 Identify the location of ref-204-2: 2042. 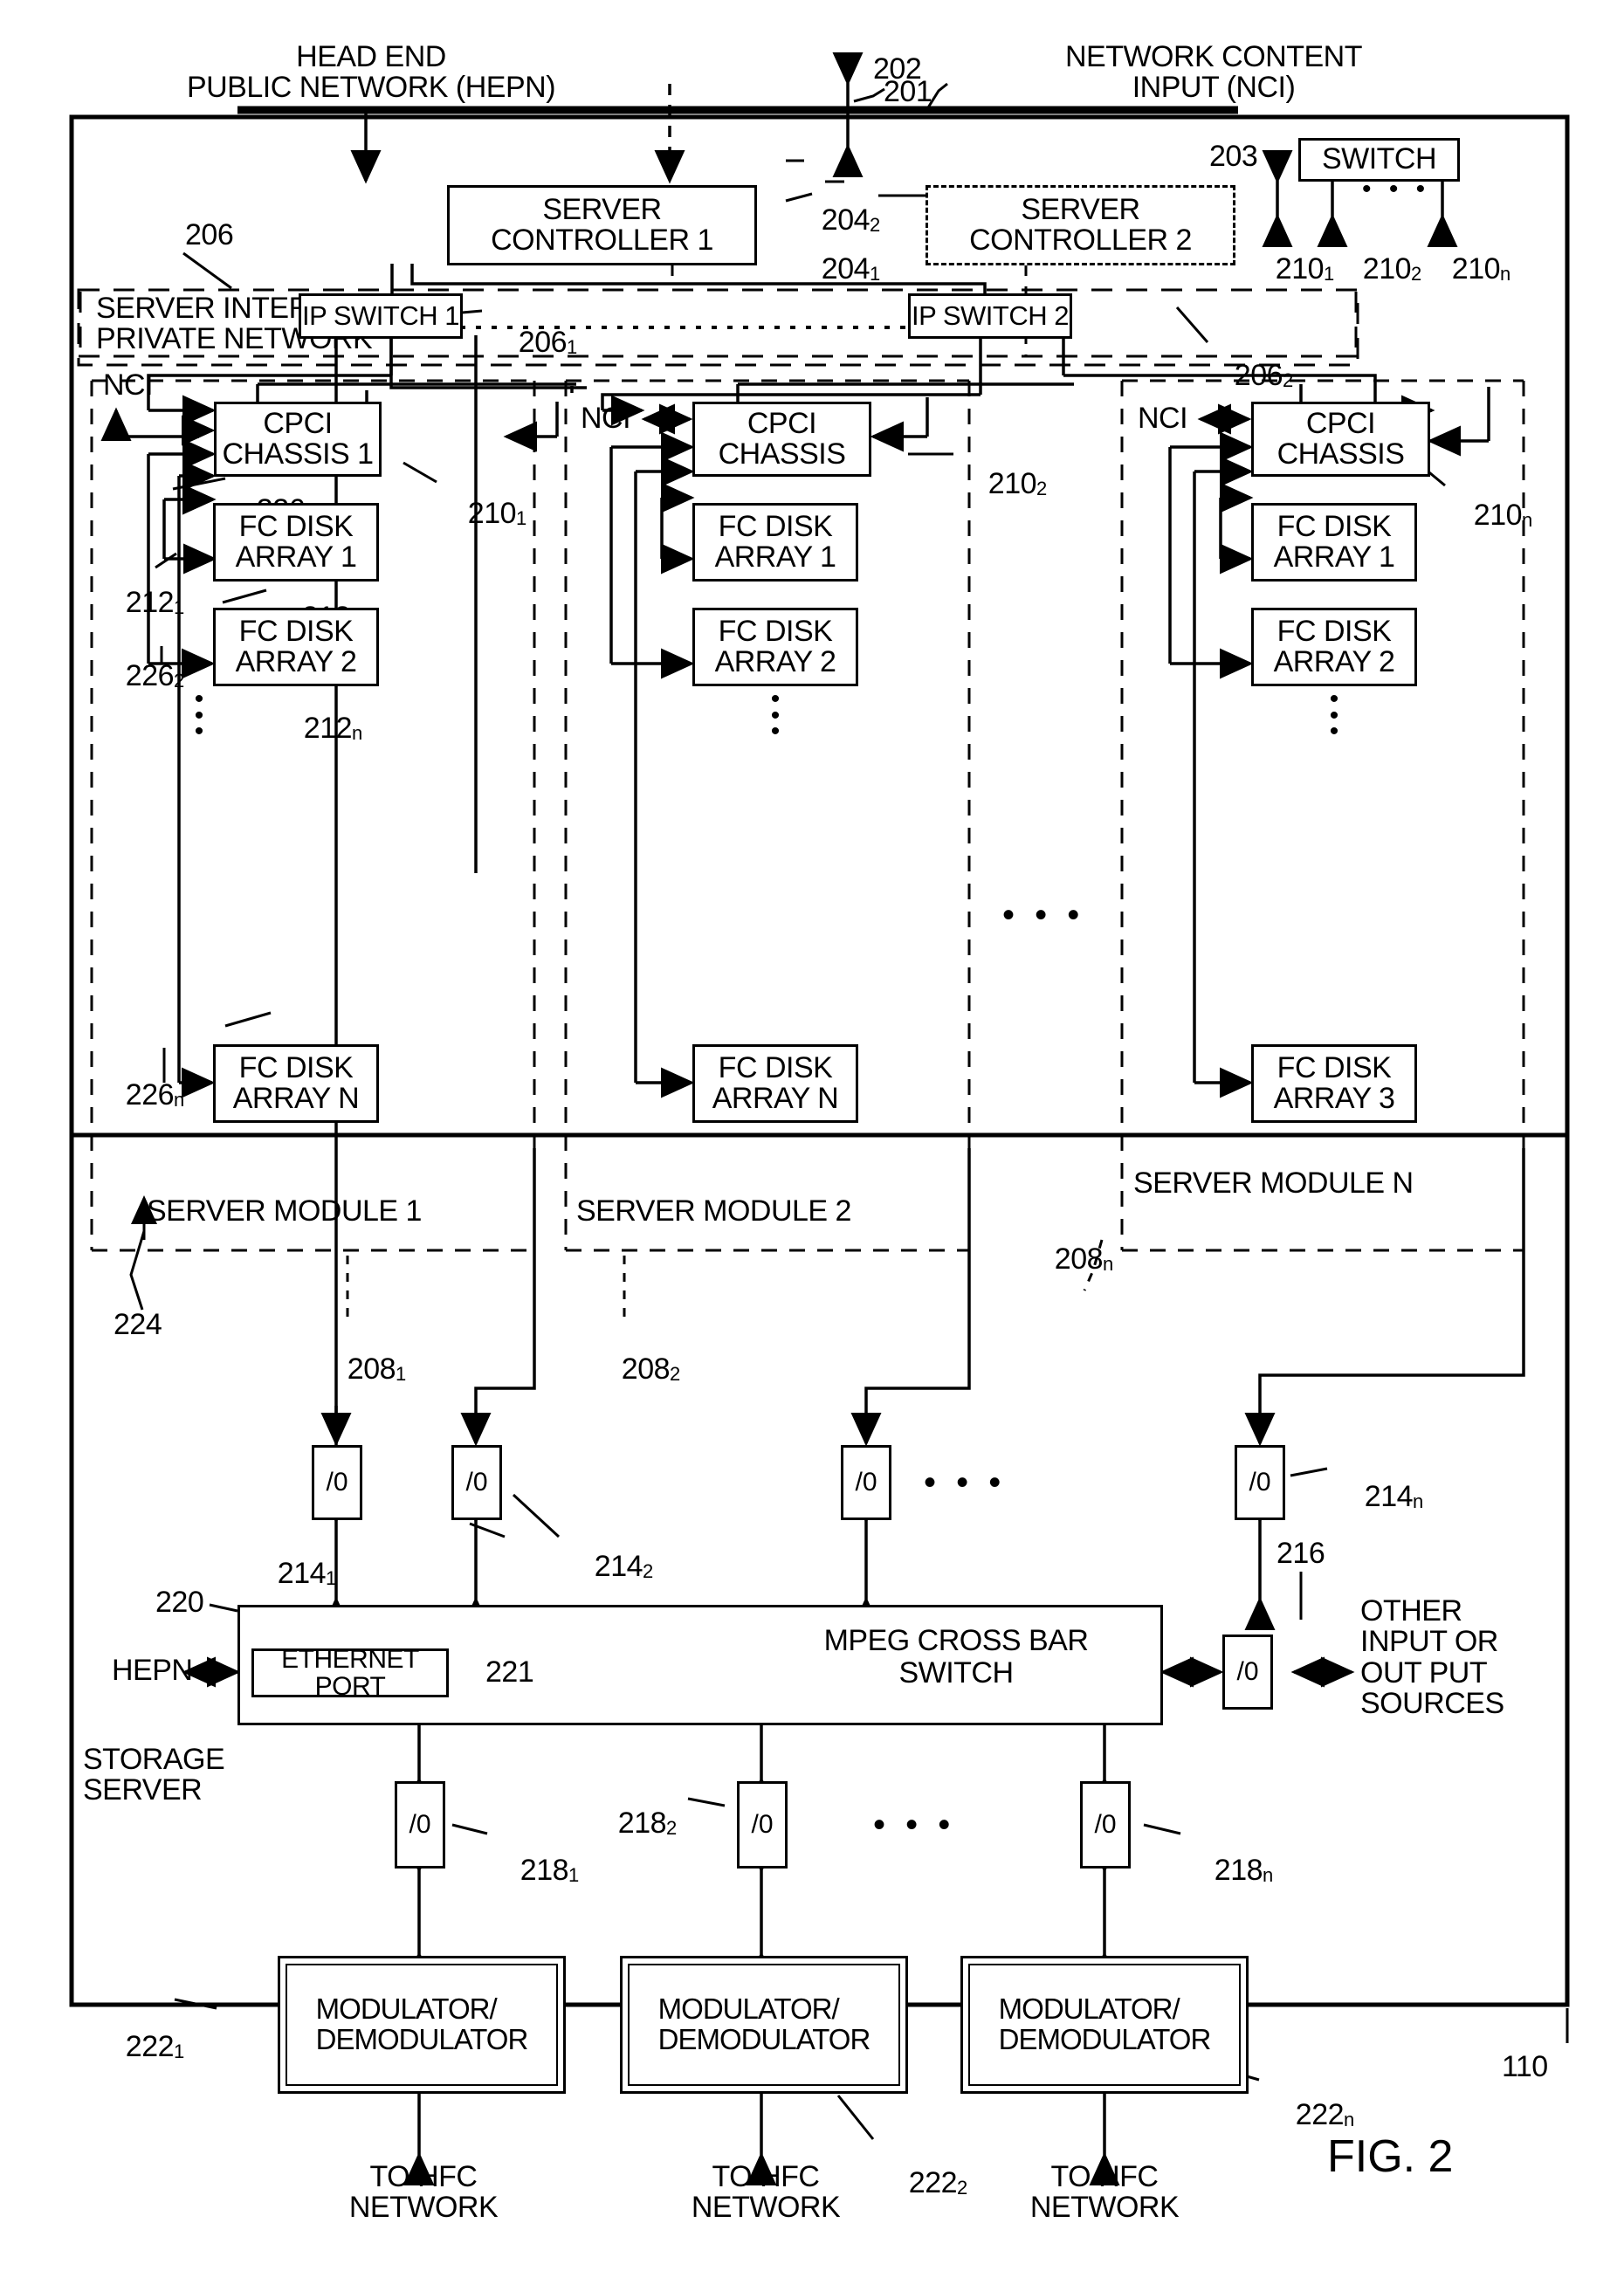
(850, 220).